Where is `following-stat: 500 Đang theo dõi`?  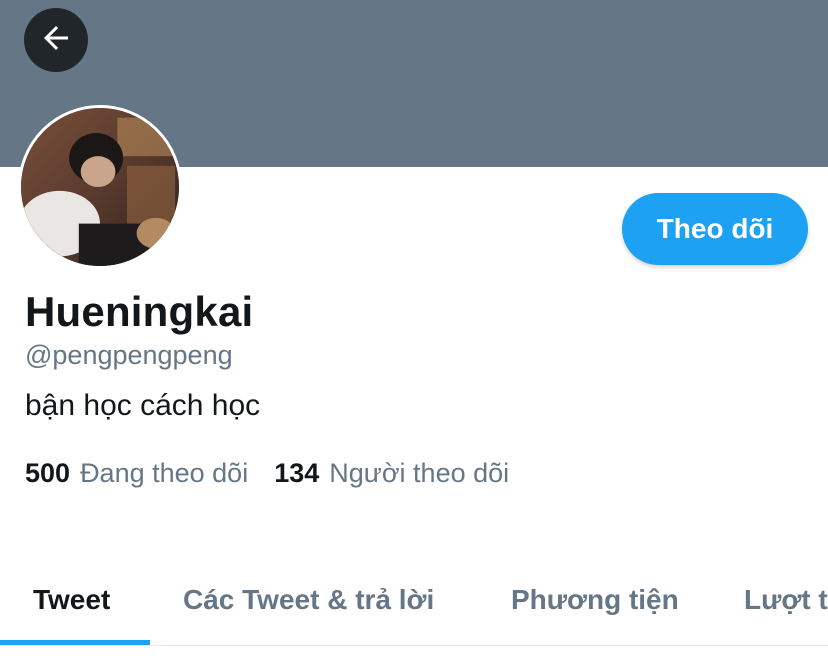 following-stat: 500 Đang theo dõi is located at coordinates (136, 473).